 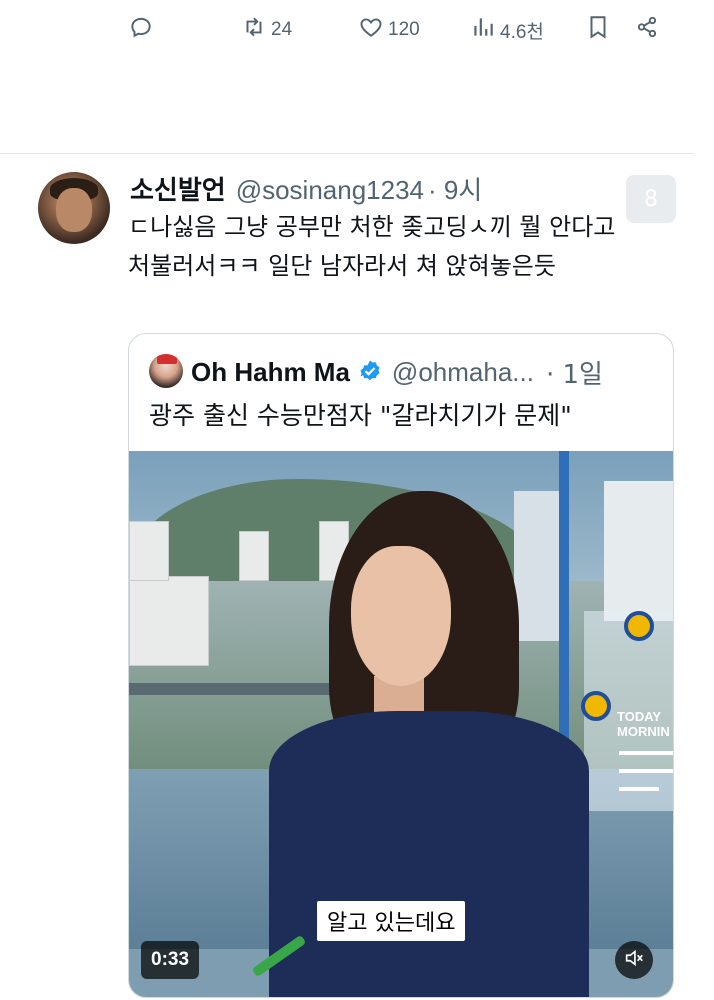 I want to click on video-overlay-text: TODAY MORNIN, so click(x=643, y=724).